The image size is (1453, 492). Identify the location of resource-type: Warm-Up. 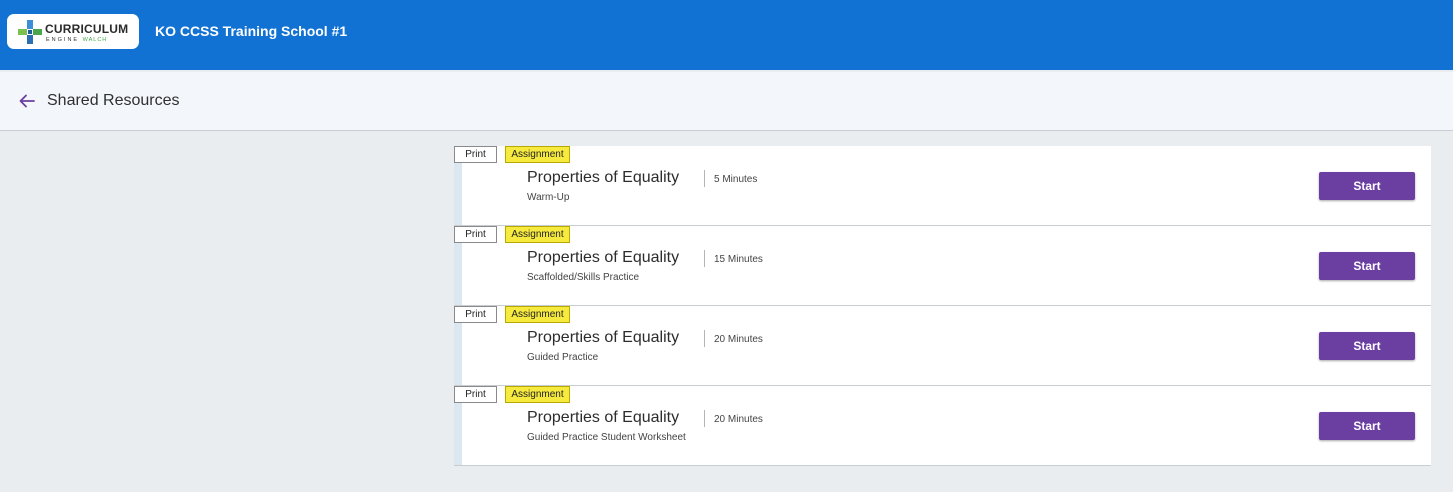
(548, 197).